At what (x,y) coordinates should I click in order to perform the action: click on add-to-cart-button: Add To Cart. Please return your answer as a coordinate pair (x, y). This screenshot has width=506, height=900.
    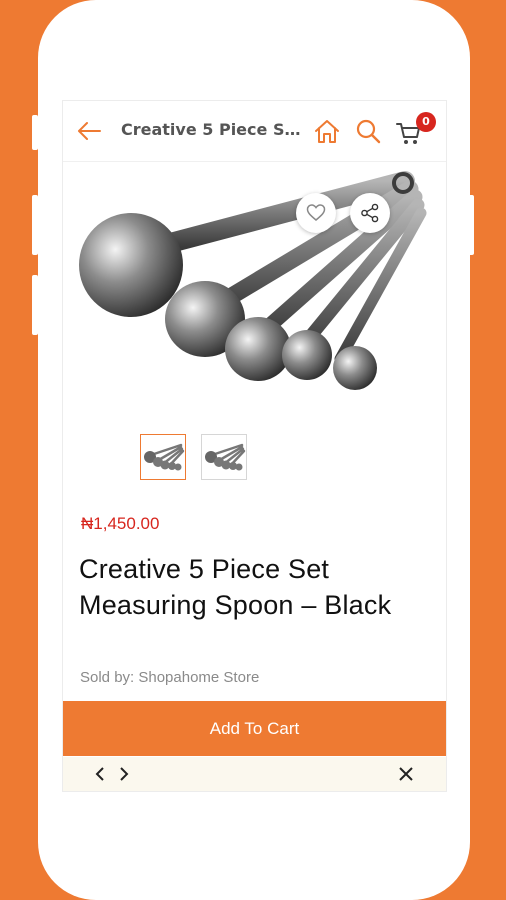
    Looking at the image, I should click on (254, 728).